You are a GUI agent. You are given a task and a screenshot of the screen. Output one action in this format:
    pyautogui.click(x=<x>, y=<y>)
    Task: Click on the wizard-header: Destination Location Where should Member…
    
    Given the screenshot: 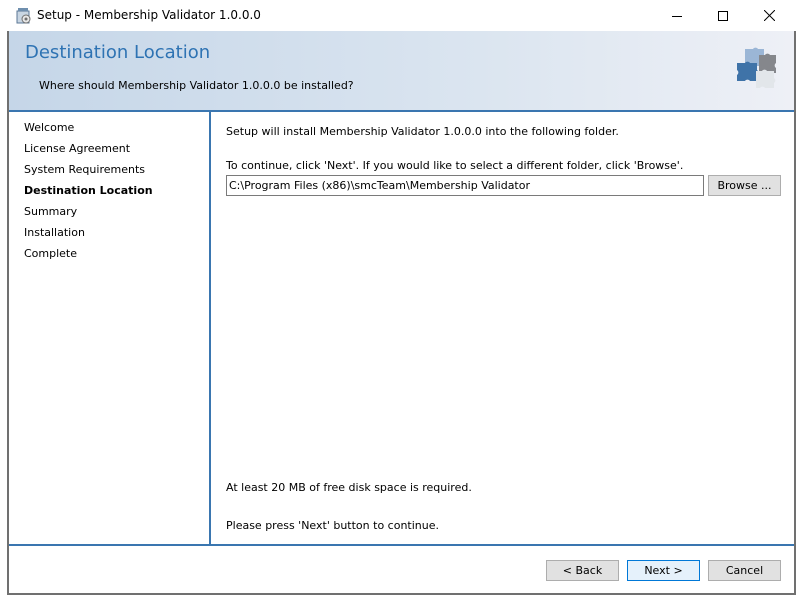 What is the action you would take?
    pyautogui.click(x=401, y=71)
    